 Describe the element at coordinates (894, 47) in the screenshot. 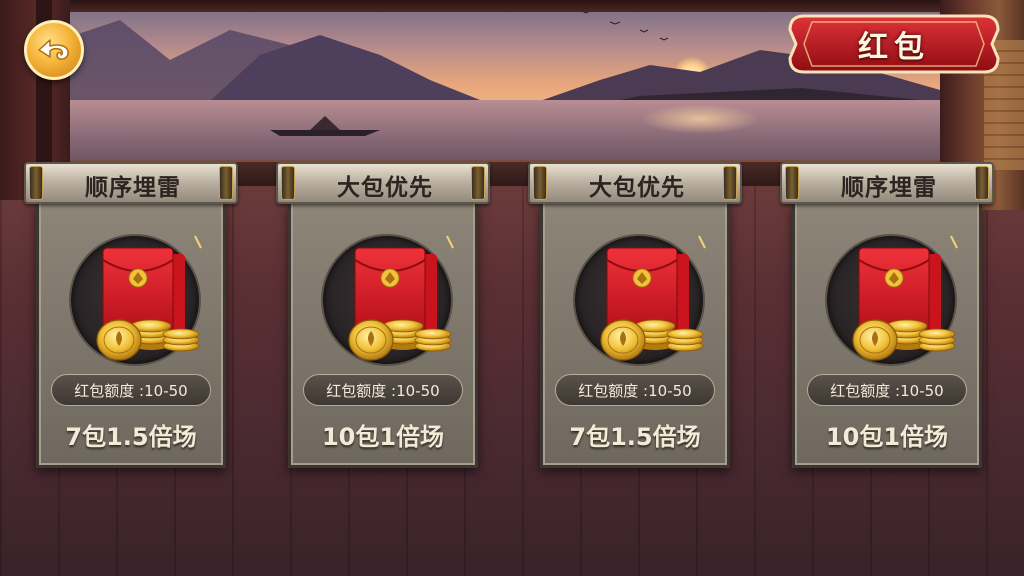

I see `page-title: 红包` at that location.